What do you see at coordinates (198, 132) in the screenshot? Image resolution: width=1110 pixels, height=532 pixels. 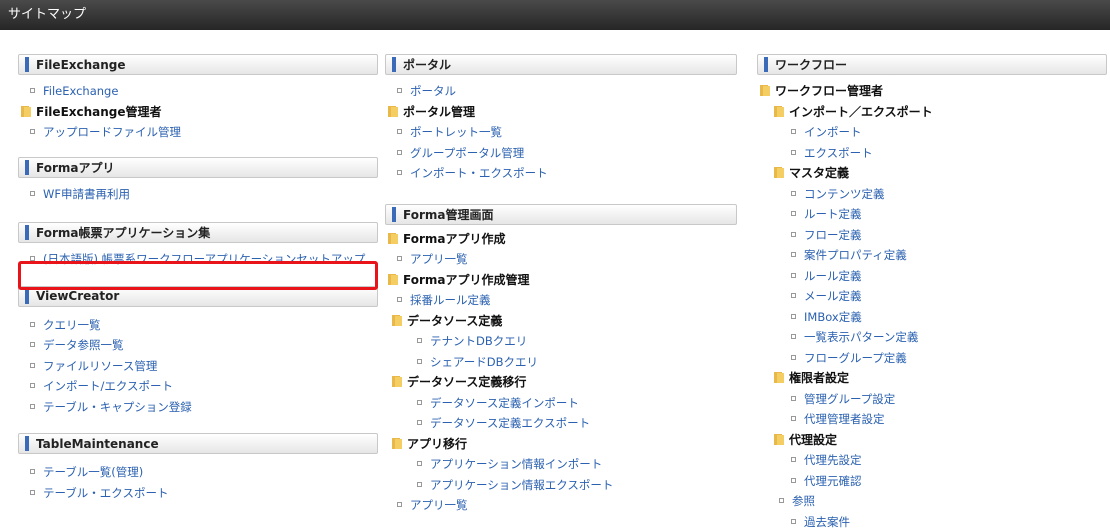 I see `sitemap-link: アップロードファイル管理` at bounding box center [198, 132].